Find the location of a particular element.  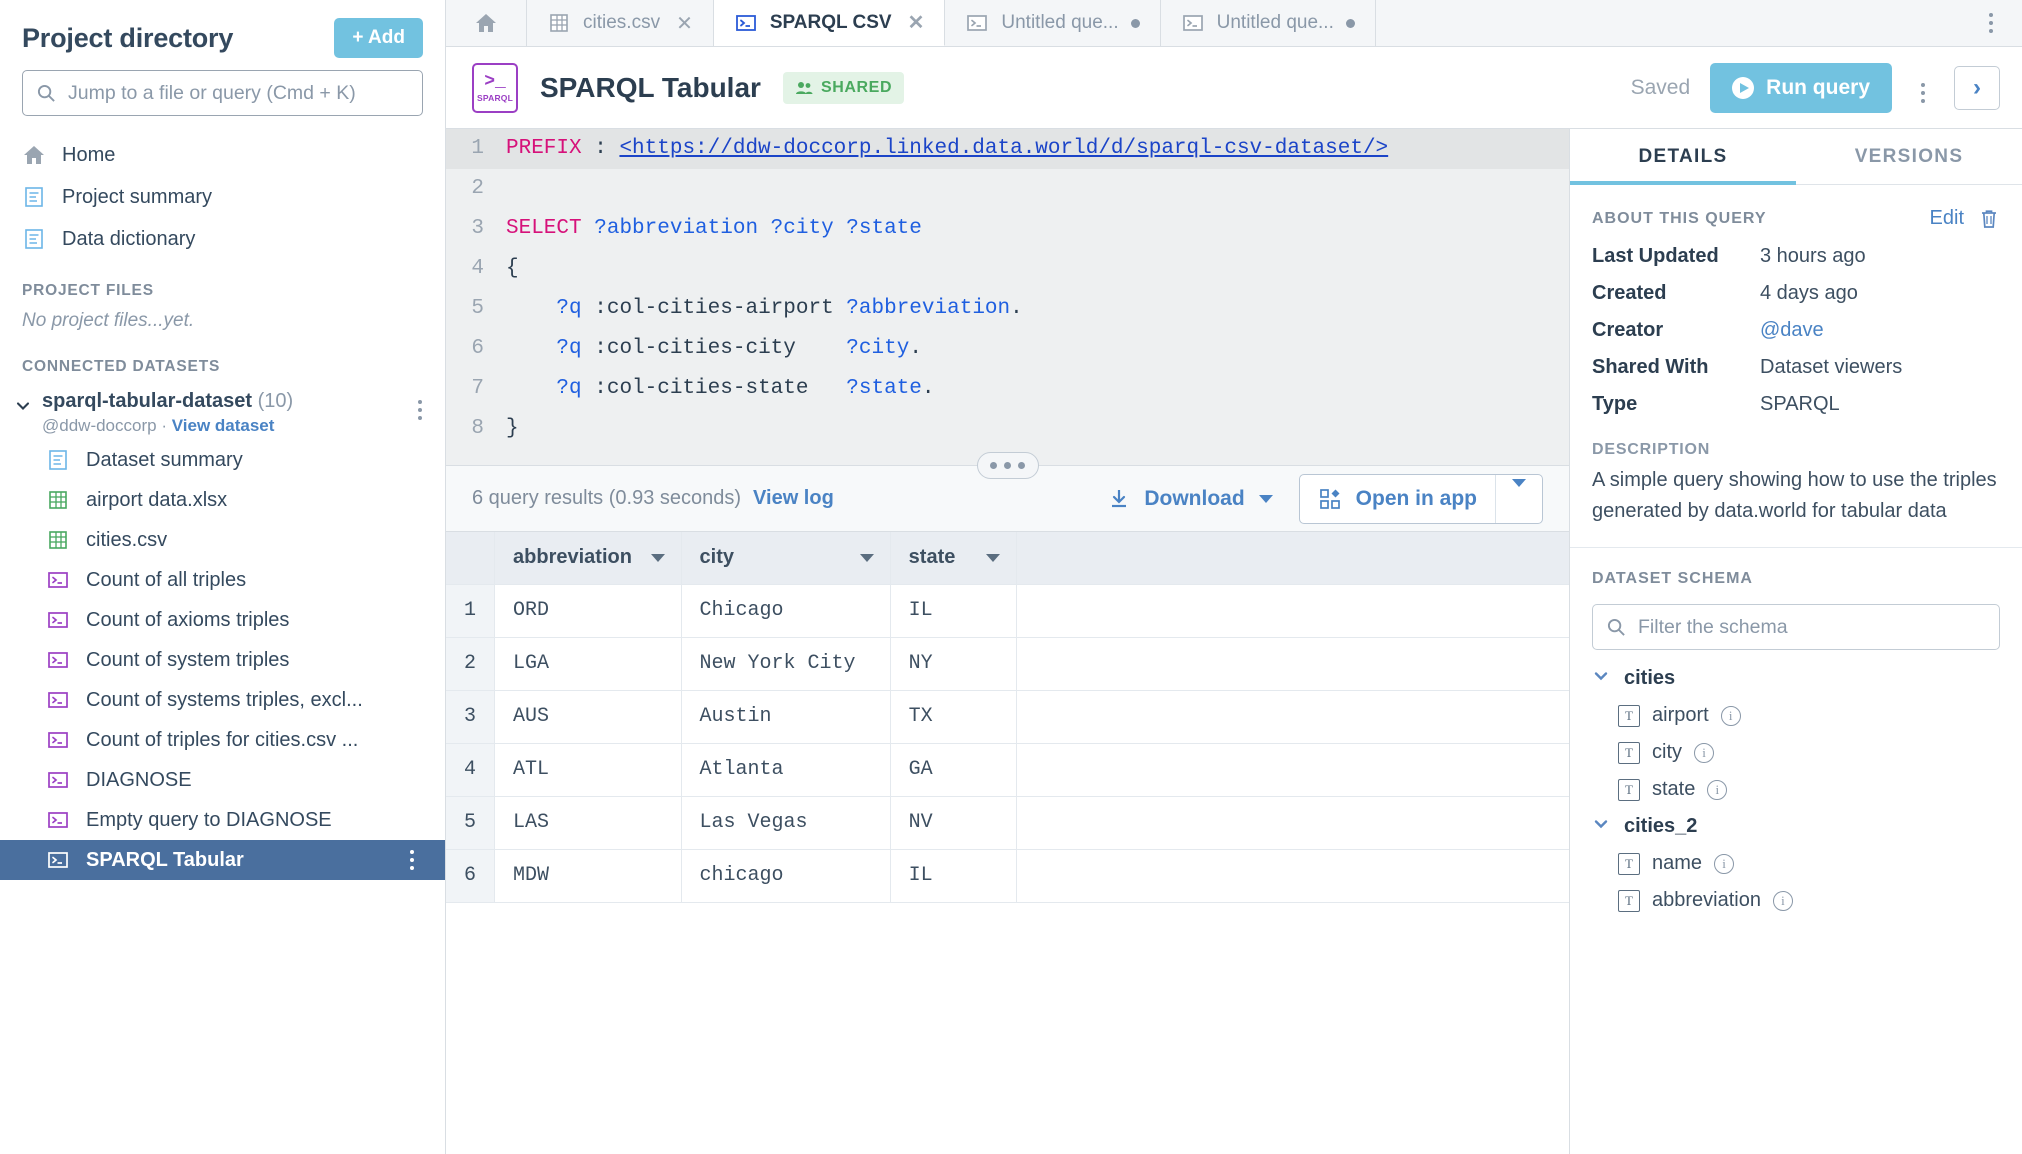

schema-column-abbreviation: T abbreviation i is located at coordinates (1796, 900).